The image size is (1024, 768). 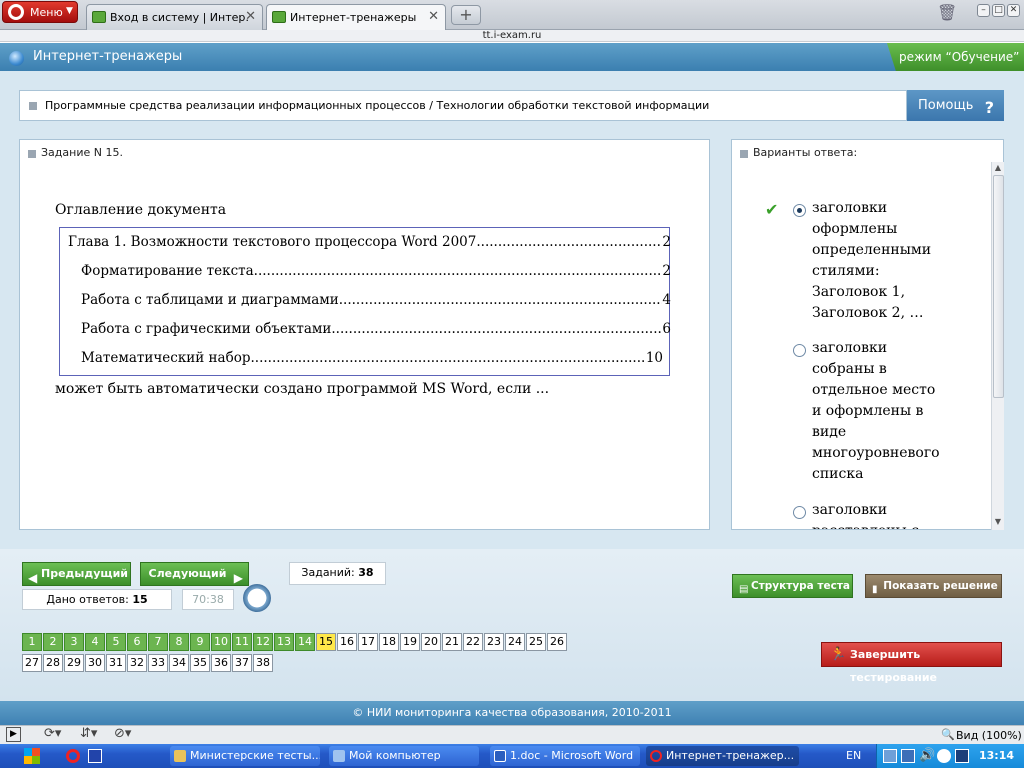 What do you see at coordinates (238, 578) in the screenshot?
I see `arrow-right-icon: ▶` at bounding box center [238, 578].